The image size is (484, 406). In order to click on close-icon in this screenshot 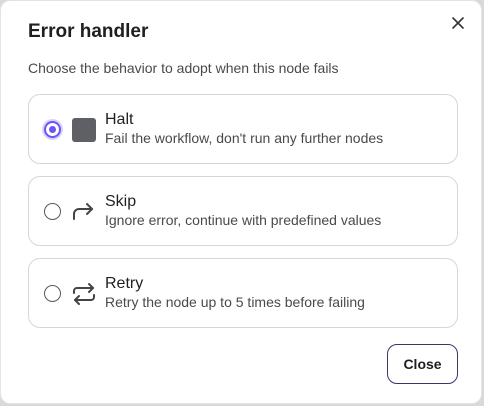, I will do `click(458, 23)`.